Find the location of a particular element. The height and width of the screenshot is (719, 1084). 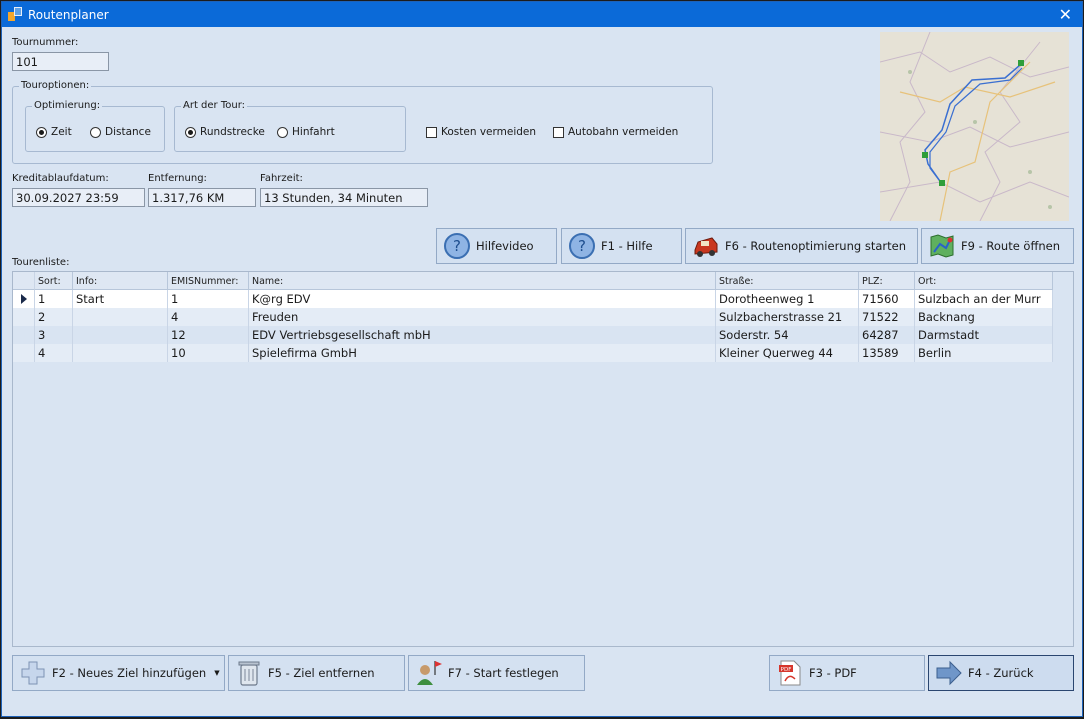

distance-field: 1.317,76 KM is located at coordinates (202, 197).